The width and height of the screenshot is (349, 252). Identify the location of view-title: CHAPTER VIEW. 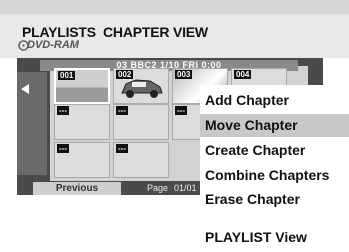
(155, 32).